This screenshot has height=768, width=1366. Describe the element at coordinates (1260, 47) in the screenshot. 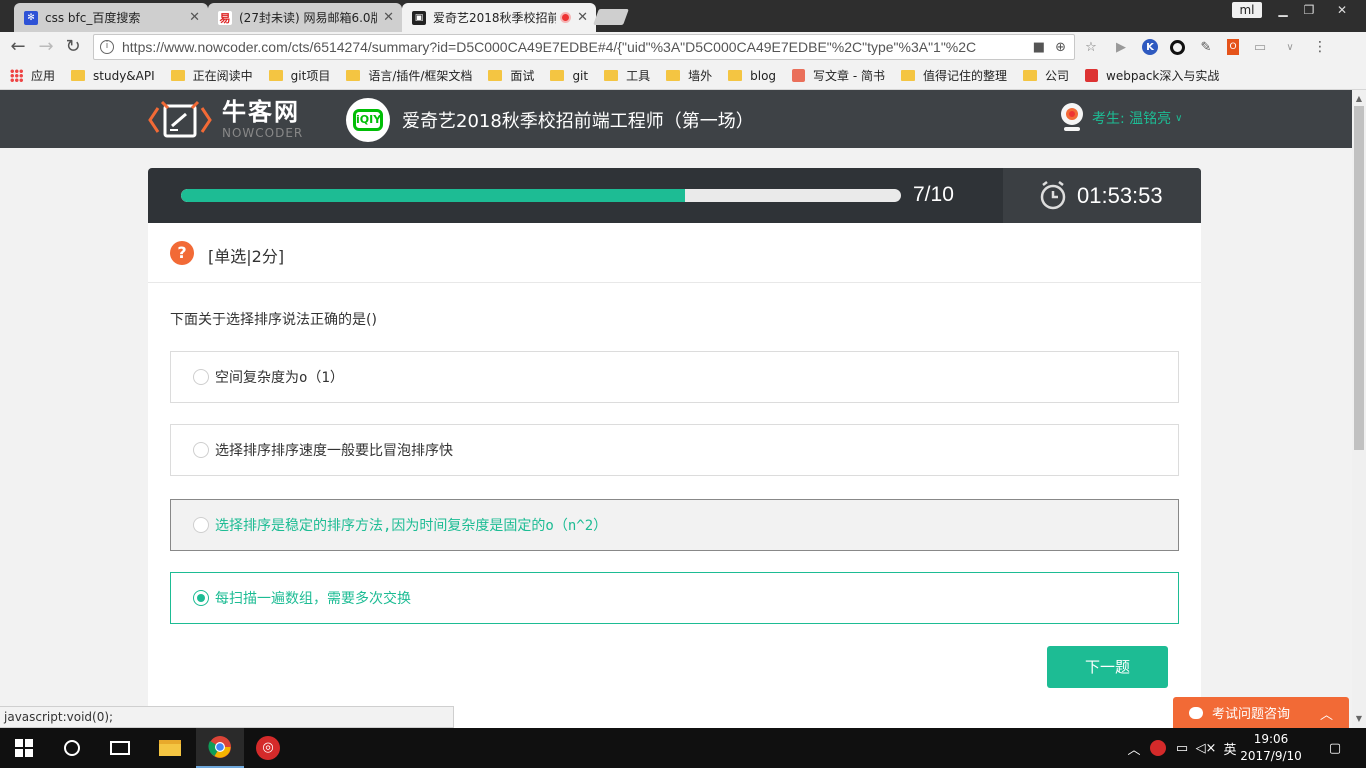

I see `menu-extension-icon: ▭` at that location.